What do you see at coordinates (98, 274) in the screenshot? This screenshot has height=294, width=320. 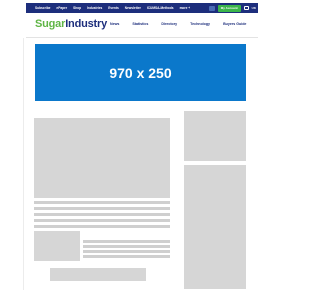 I see `footer-placeholder` at bounding box center [98, 274].